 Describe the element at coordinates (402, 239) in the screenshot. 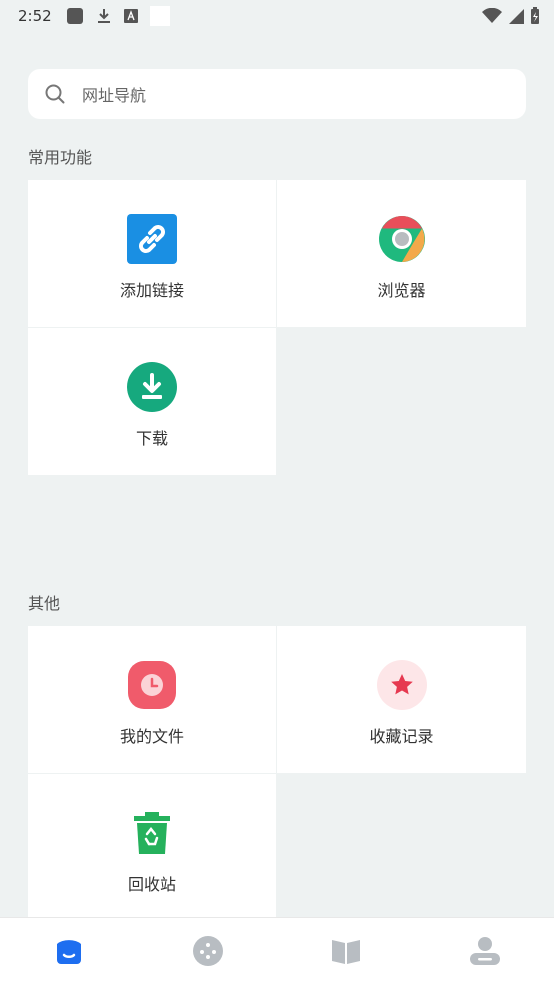

I see `chrome-browser-icon` at that location.